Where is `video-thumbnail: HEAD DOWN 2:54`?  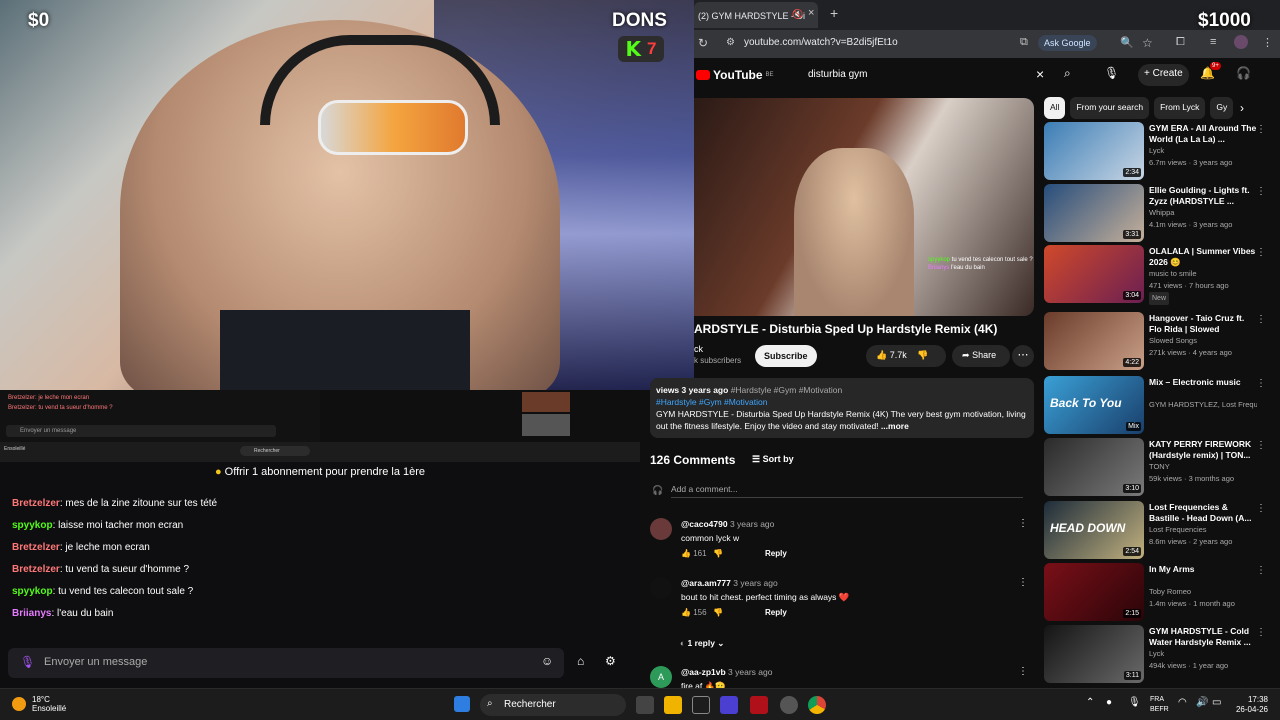 video-thumbnail: HEAD DOWN 2:54 is located at coordinates (1094, 530).